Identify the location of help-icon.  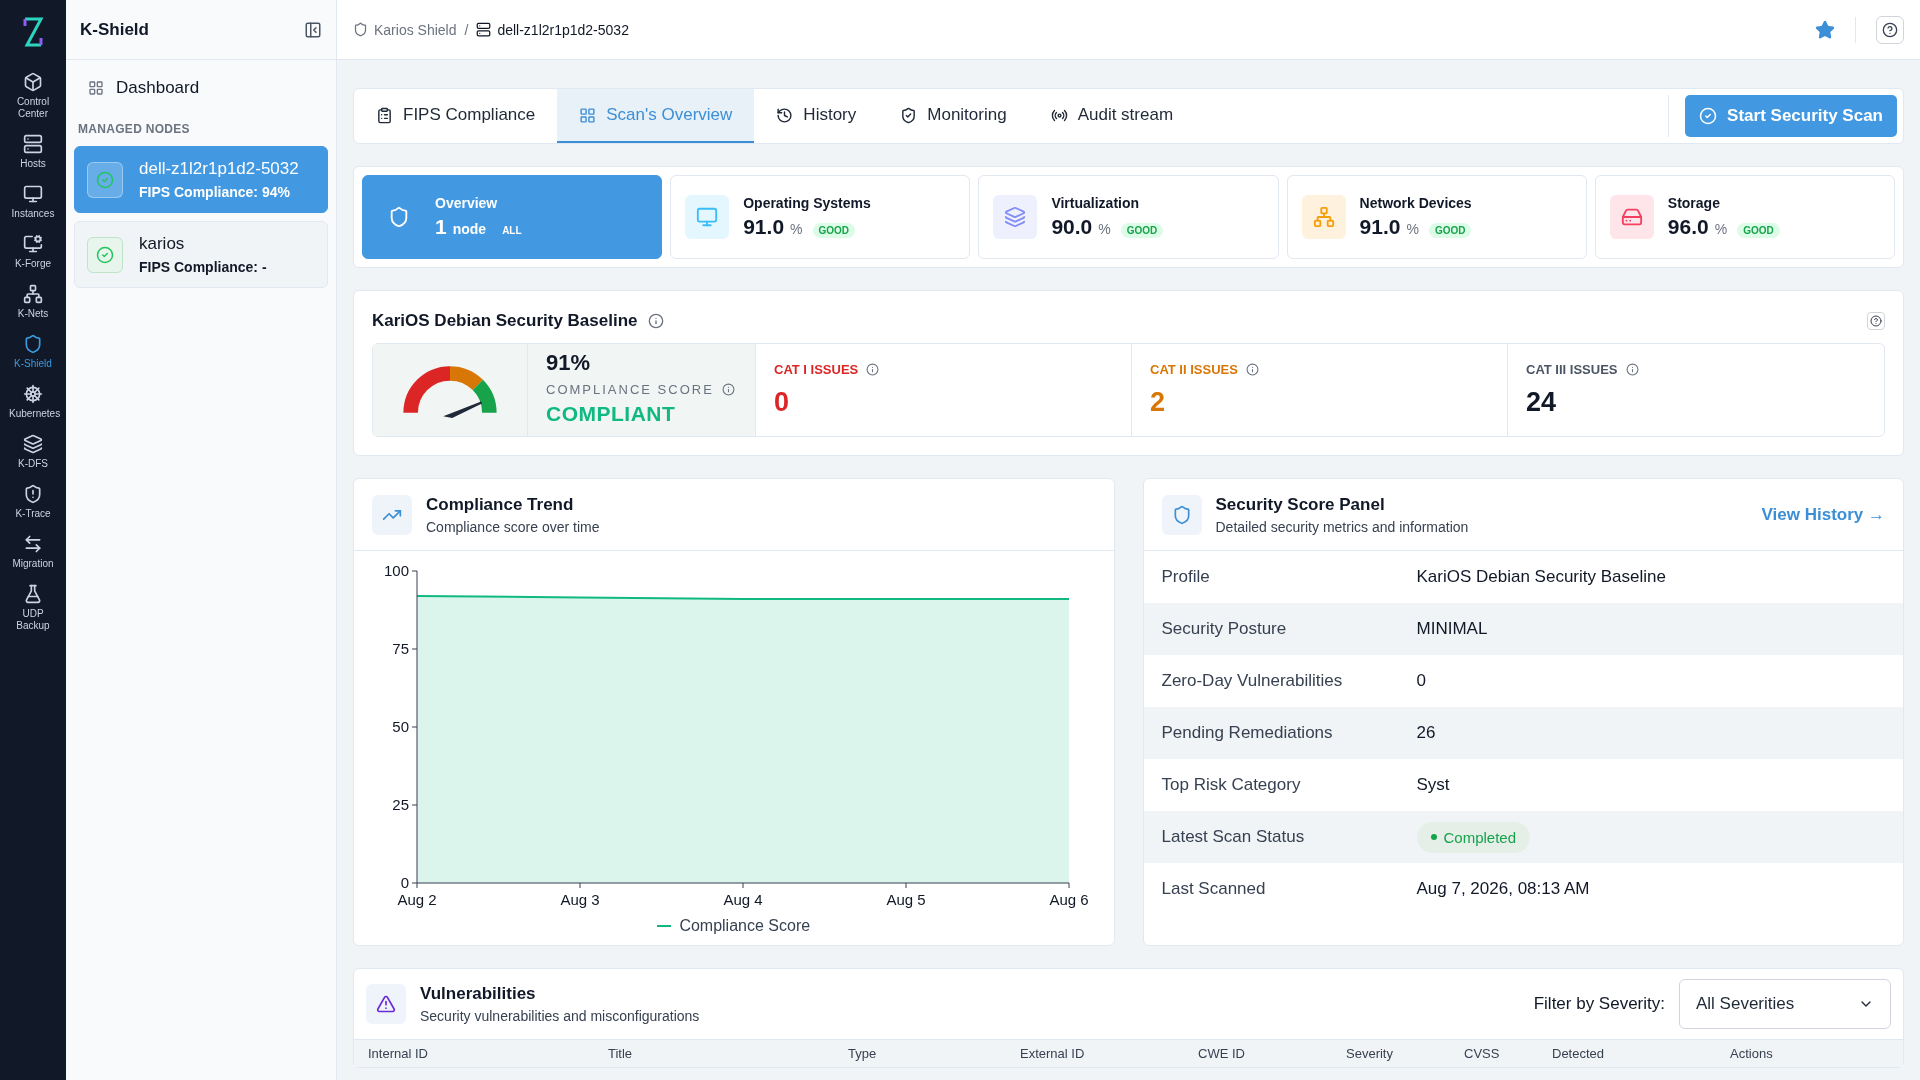
(1876, 321).